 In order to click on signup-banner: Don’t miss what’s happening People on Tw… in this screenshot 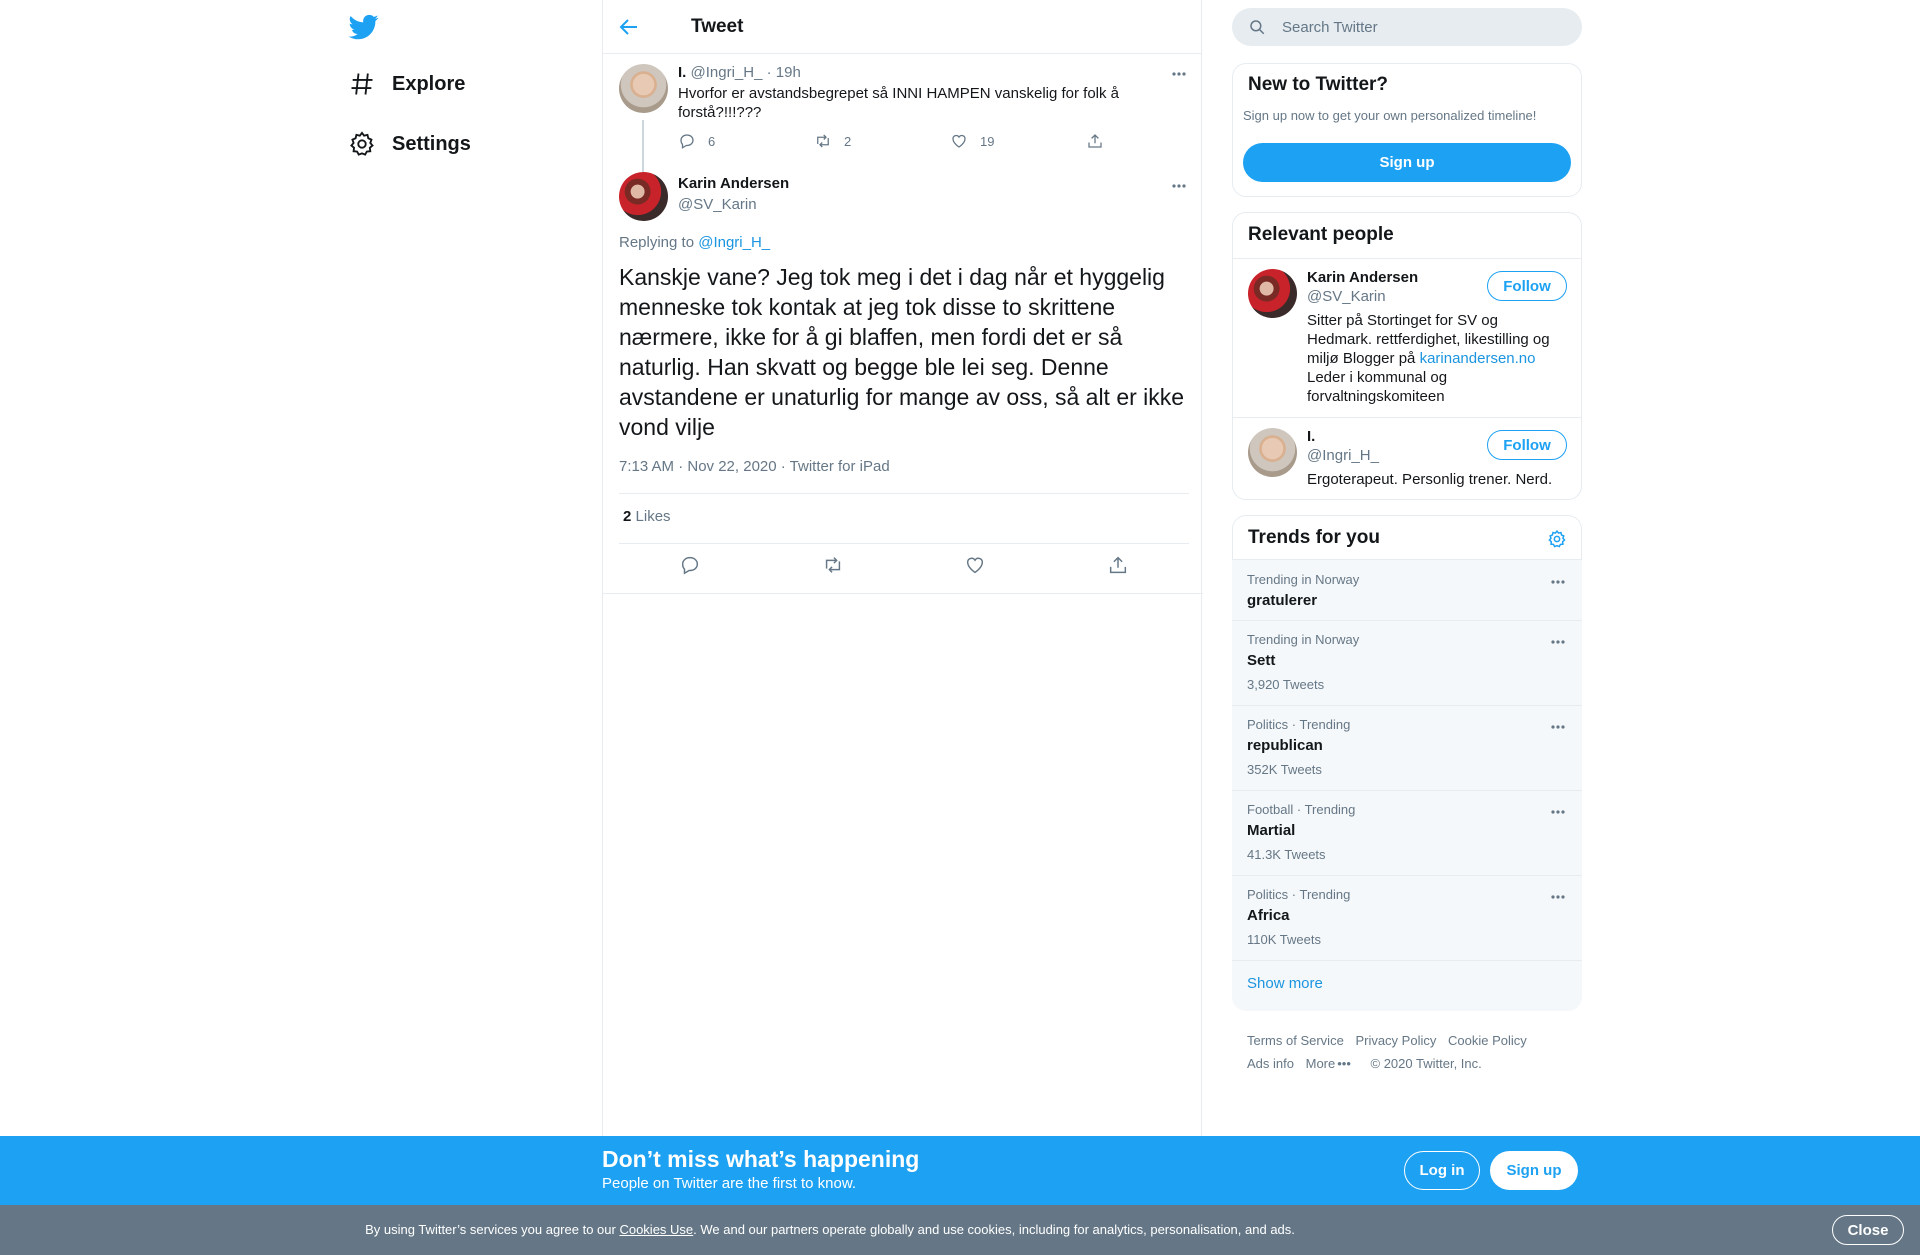, I will do `click(960, 1170)`.